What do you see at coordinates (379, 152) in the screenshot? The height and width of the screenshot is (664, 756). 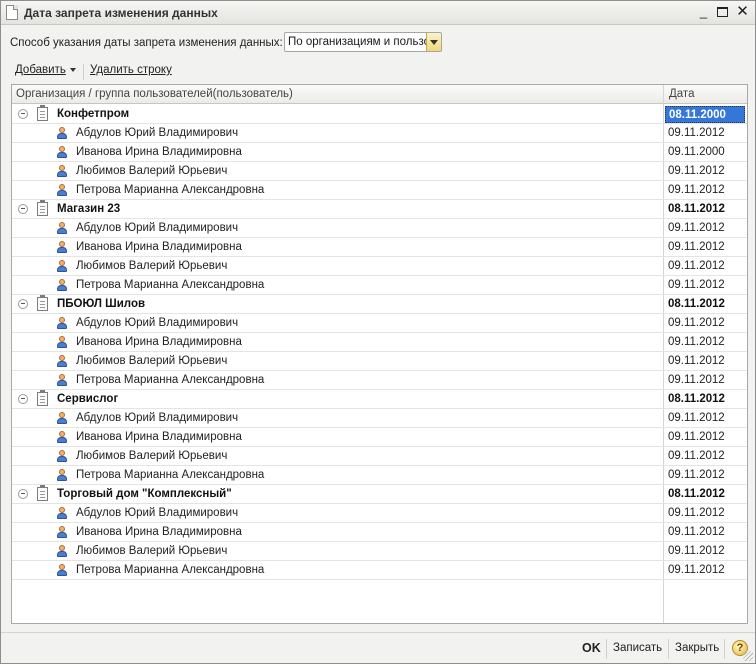 I see `table-row: Иванова Ирина Владимировна 09.11.2000` at bounding box center [379, 152].